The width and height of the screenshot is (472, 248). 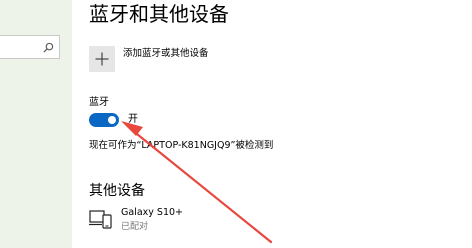 I want to click on search-icon, so click(x=48, y=47).